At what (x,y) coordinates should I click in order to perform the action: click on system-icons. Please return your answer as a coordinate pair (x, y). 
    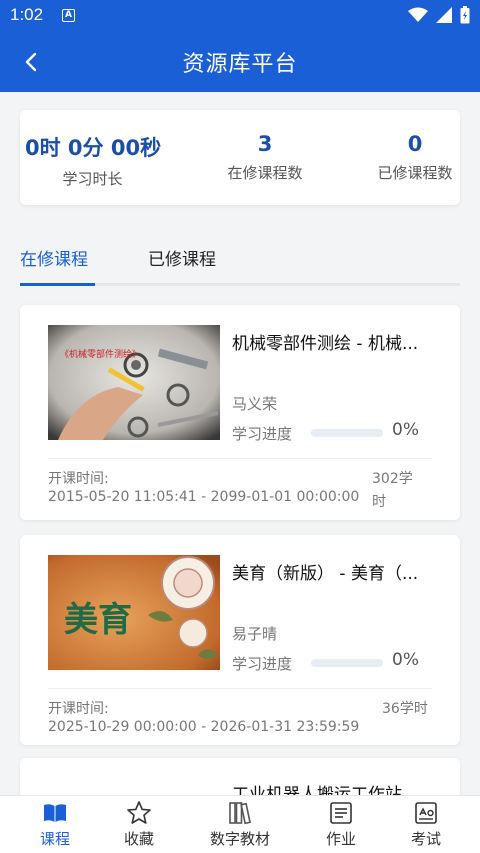
    Looking at the image, I should click on (439, 15).